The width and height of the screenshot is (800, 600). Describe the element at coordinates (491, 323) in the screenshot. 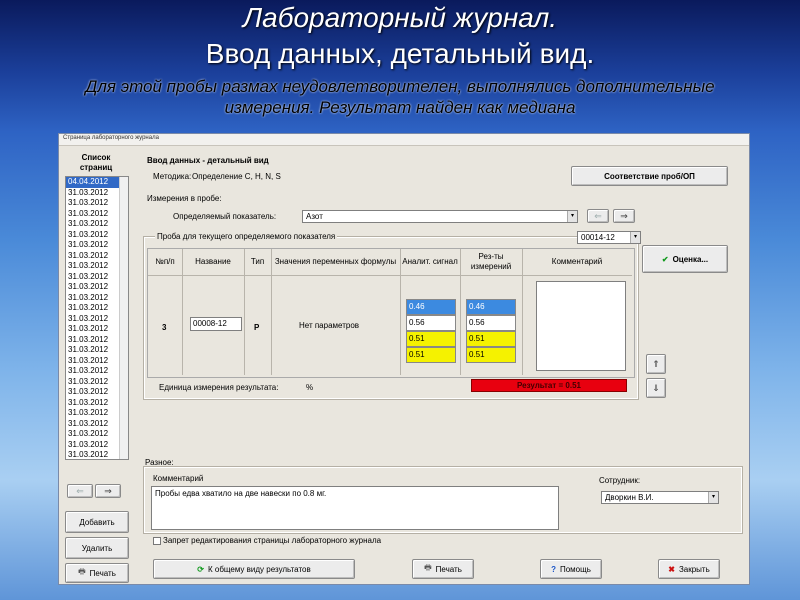

I see `result-cell: 0.56` at that location.